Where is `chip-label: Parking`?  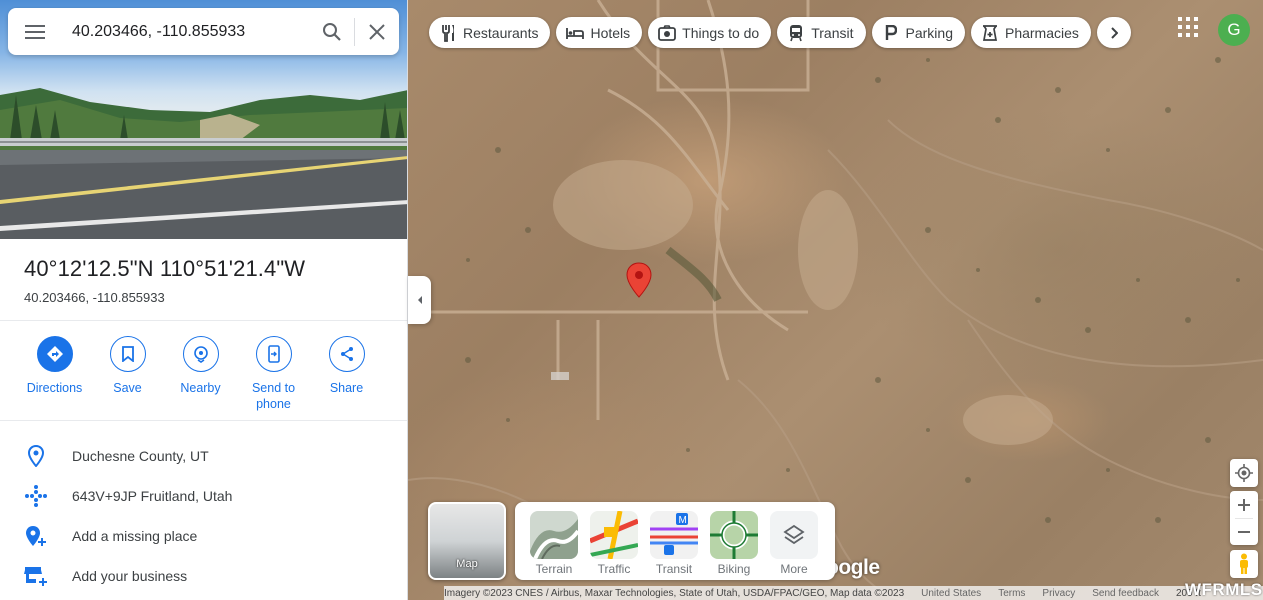
chip-label: Parking is located at coordinates (929, 32).